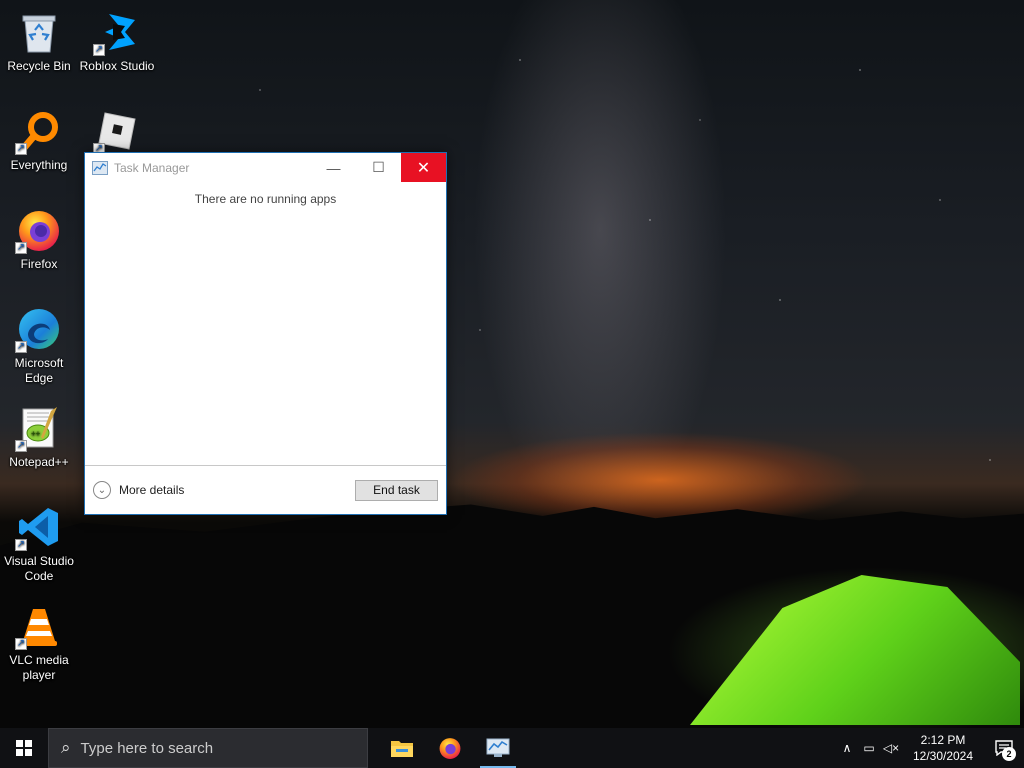 This screenshot has height=768, width=1024. What do you see at coordinates (423, 167) in the screenshot?
I see `close-button: ✕` at bounding box center [423, 167].